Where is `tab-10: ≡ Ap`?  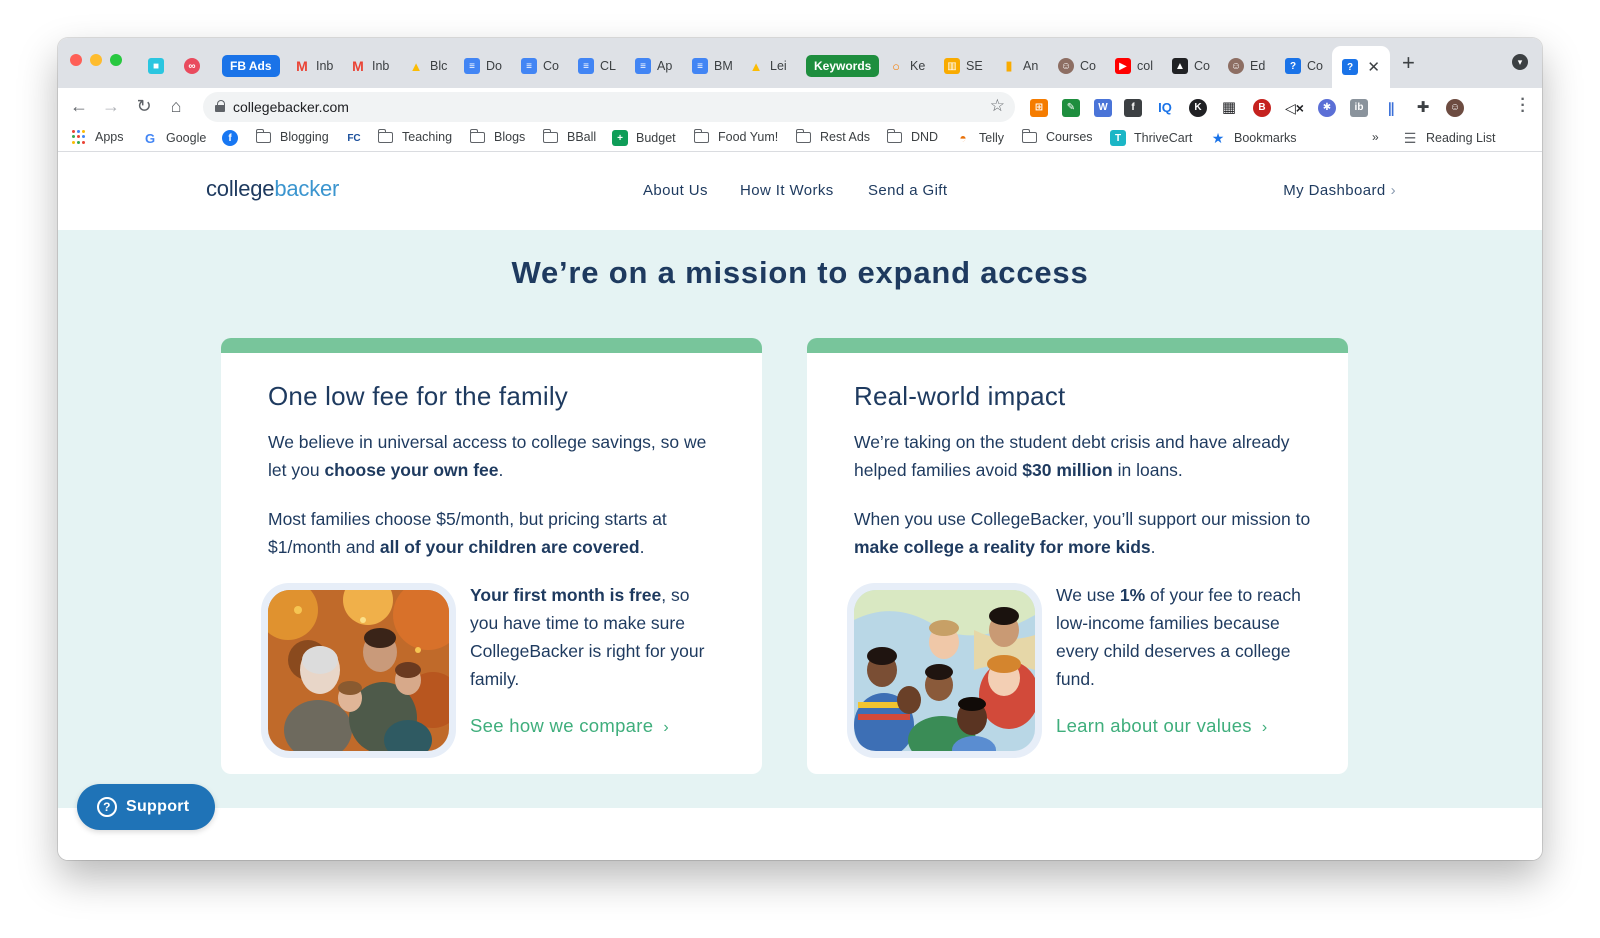 tab-10: ≡ Ap is located at coordinates (658, 66).